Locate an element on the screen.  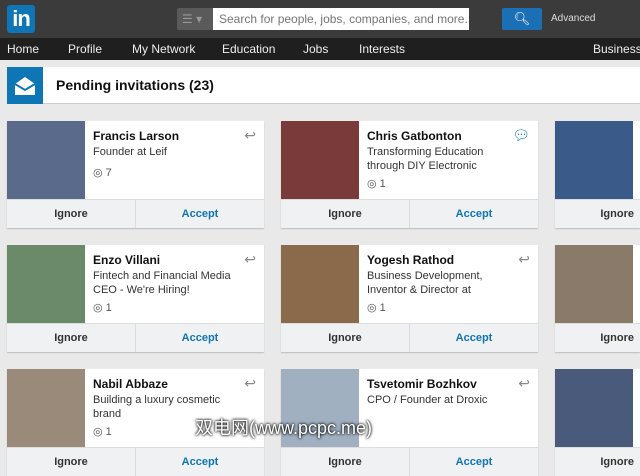
shared-connections: ◎ 7 is located at coordinates (102, 172).